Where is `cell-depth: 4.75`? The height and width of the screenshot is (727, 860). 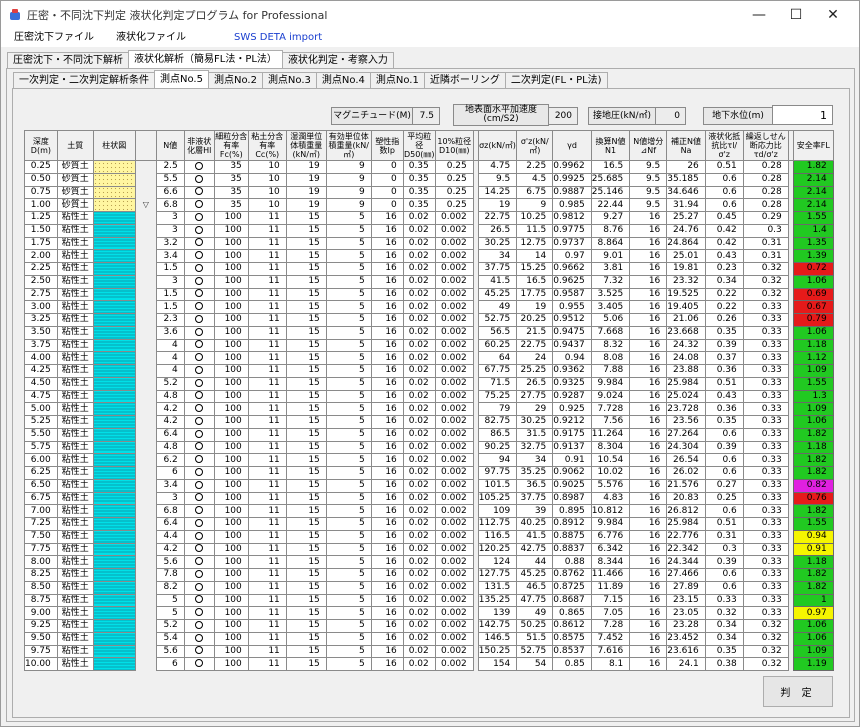
cell-depth: 4.75 is located at coordinates (41, 396).